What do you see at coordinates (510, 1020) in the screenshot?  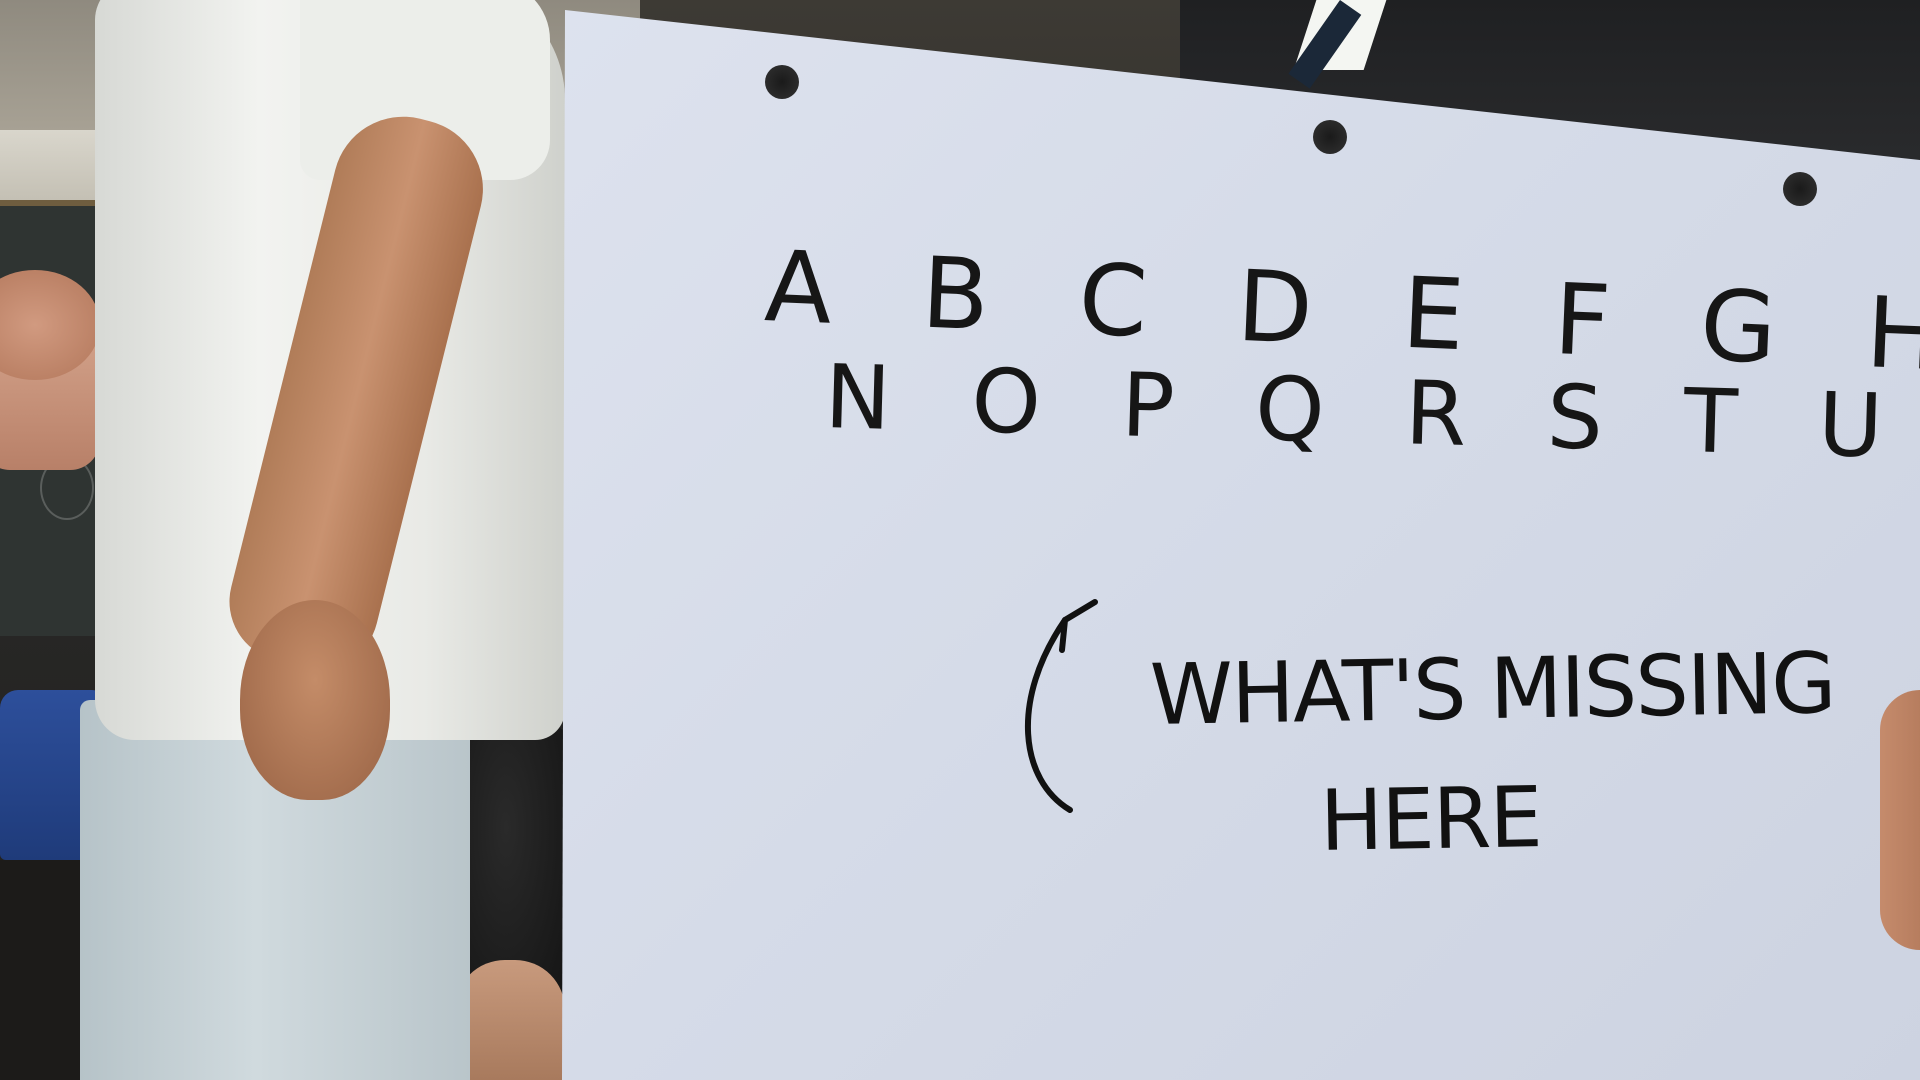 I see `seated-person-arm` at bounding box center [510, 1020].